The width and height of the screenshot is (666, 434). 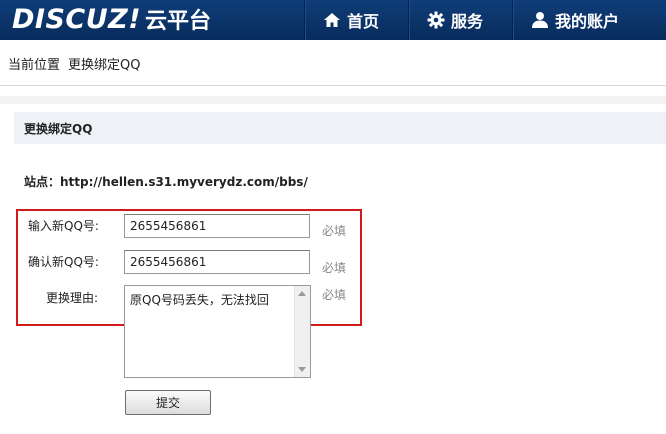 I want to click on logo-text: DISCUZ!, so click(x=77, y=19).